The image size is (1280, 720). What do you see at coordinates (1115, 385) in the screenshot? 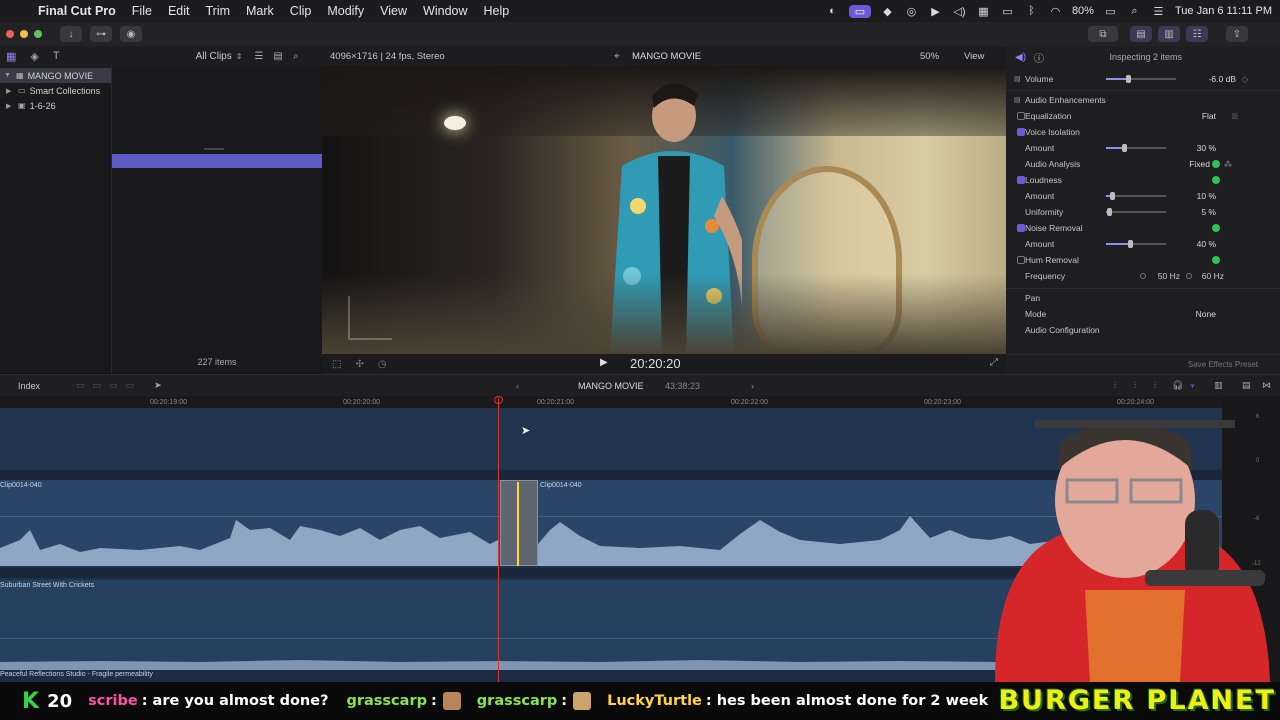
I see `clip-appearance-icon: ⫶` at bounding box center [1115, 385].